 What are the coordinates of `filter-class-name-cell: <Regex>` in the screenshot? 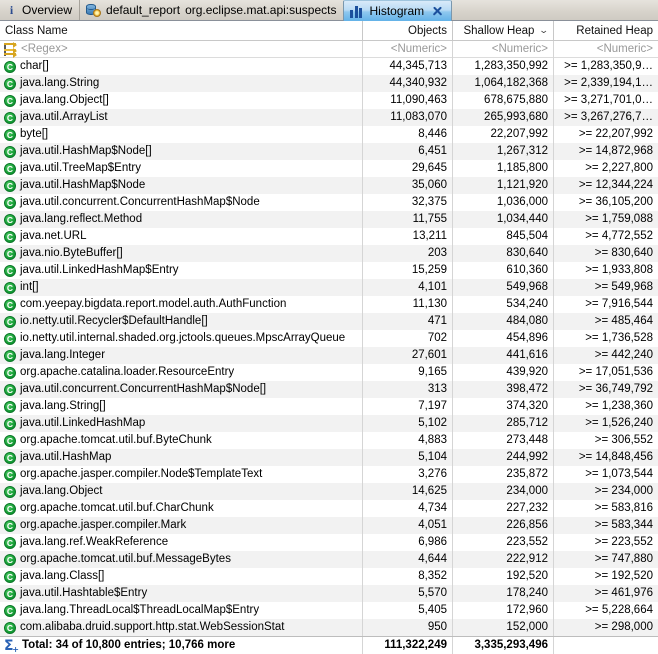 It's located at (181, 49).